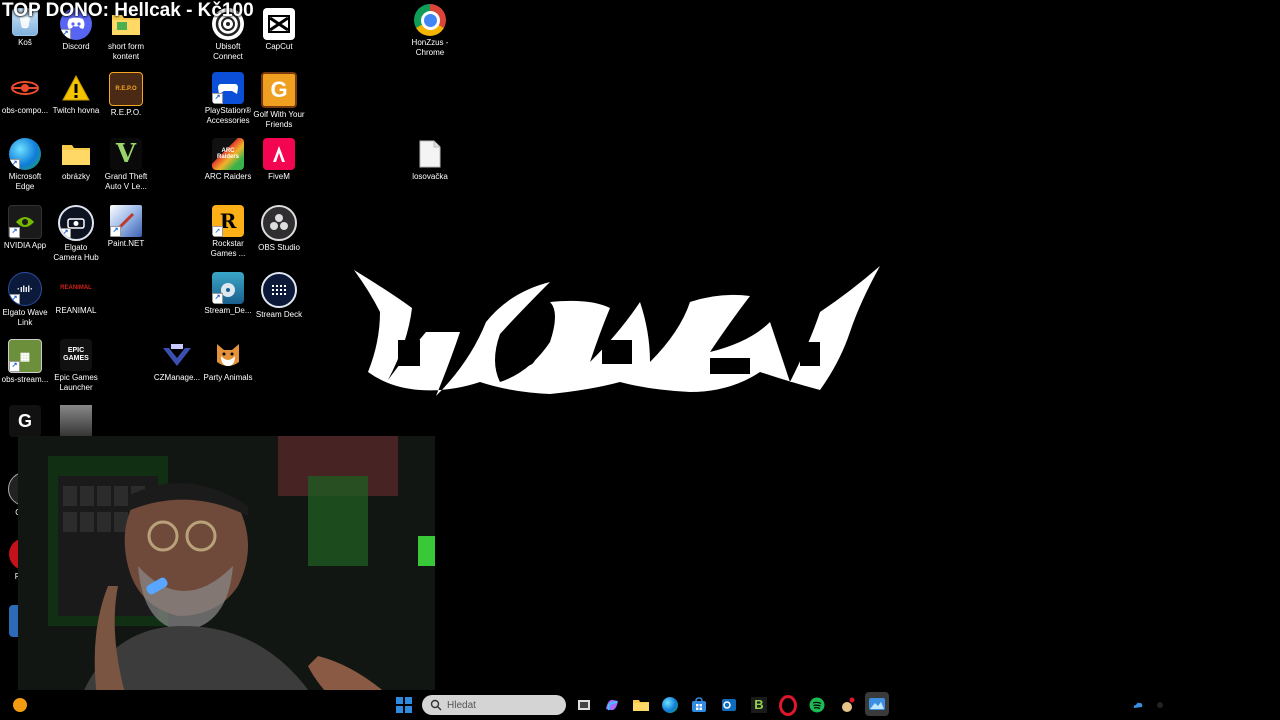 The width and height of the screenshot is (1280, 720). I want to click on capcut-icon, so click(279, 24).